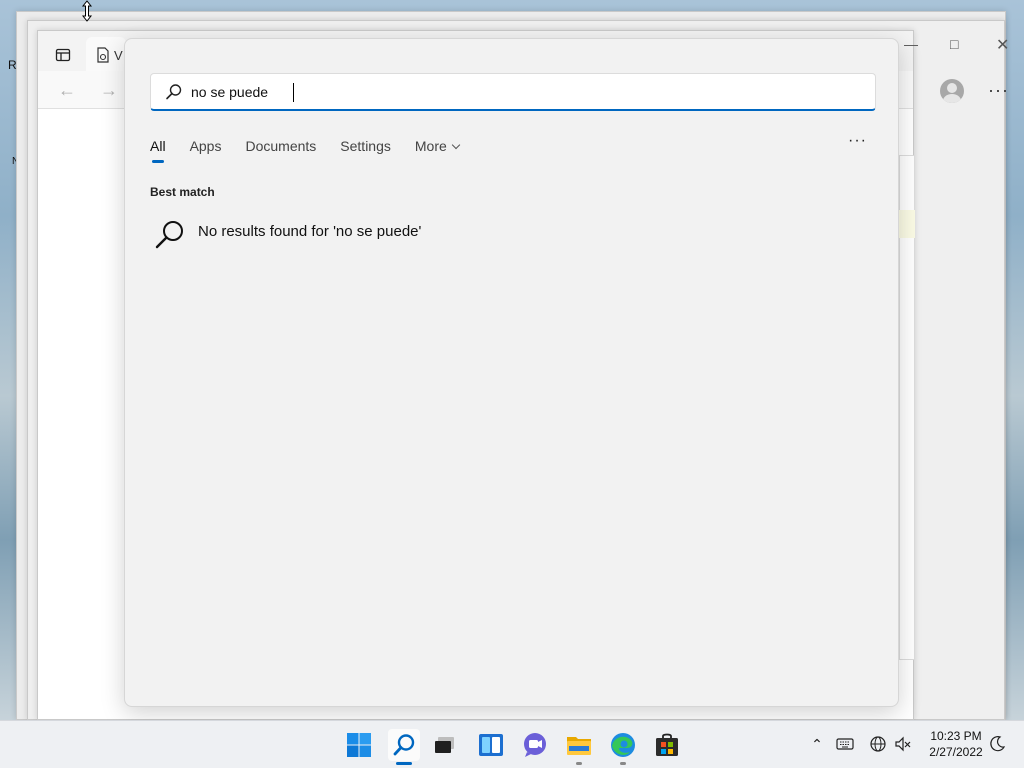  What do you see at coordinates (623, 763) in the screenshot?
I see `edge-running-indicator` at bounding box center [623, 763].